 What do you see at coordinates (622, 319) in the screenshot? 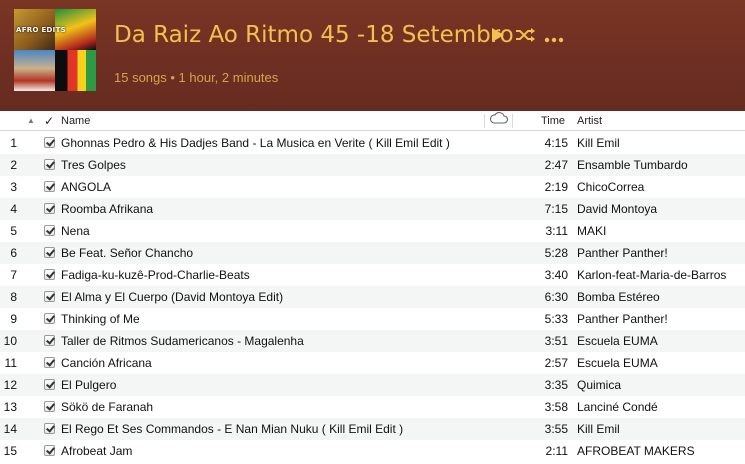
I see `track-artist: Panther Panther!` at bounding box center [622, 319].